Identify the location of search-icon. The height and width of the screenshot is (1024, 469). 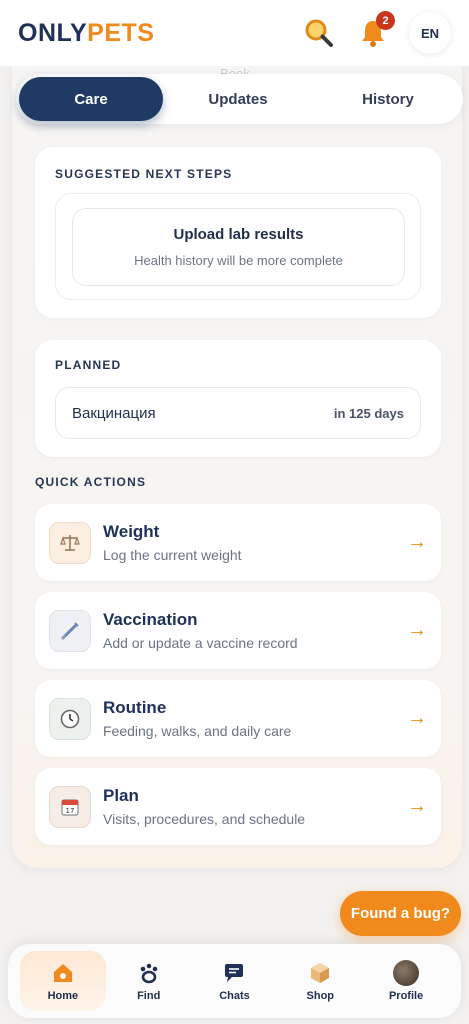
(319, 33).